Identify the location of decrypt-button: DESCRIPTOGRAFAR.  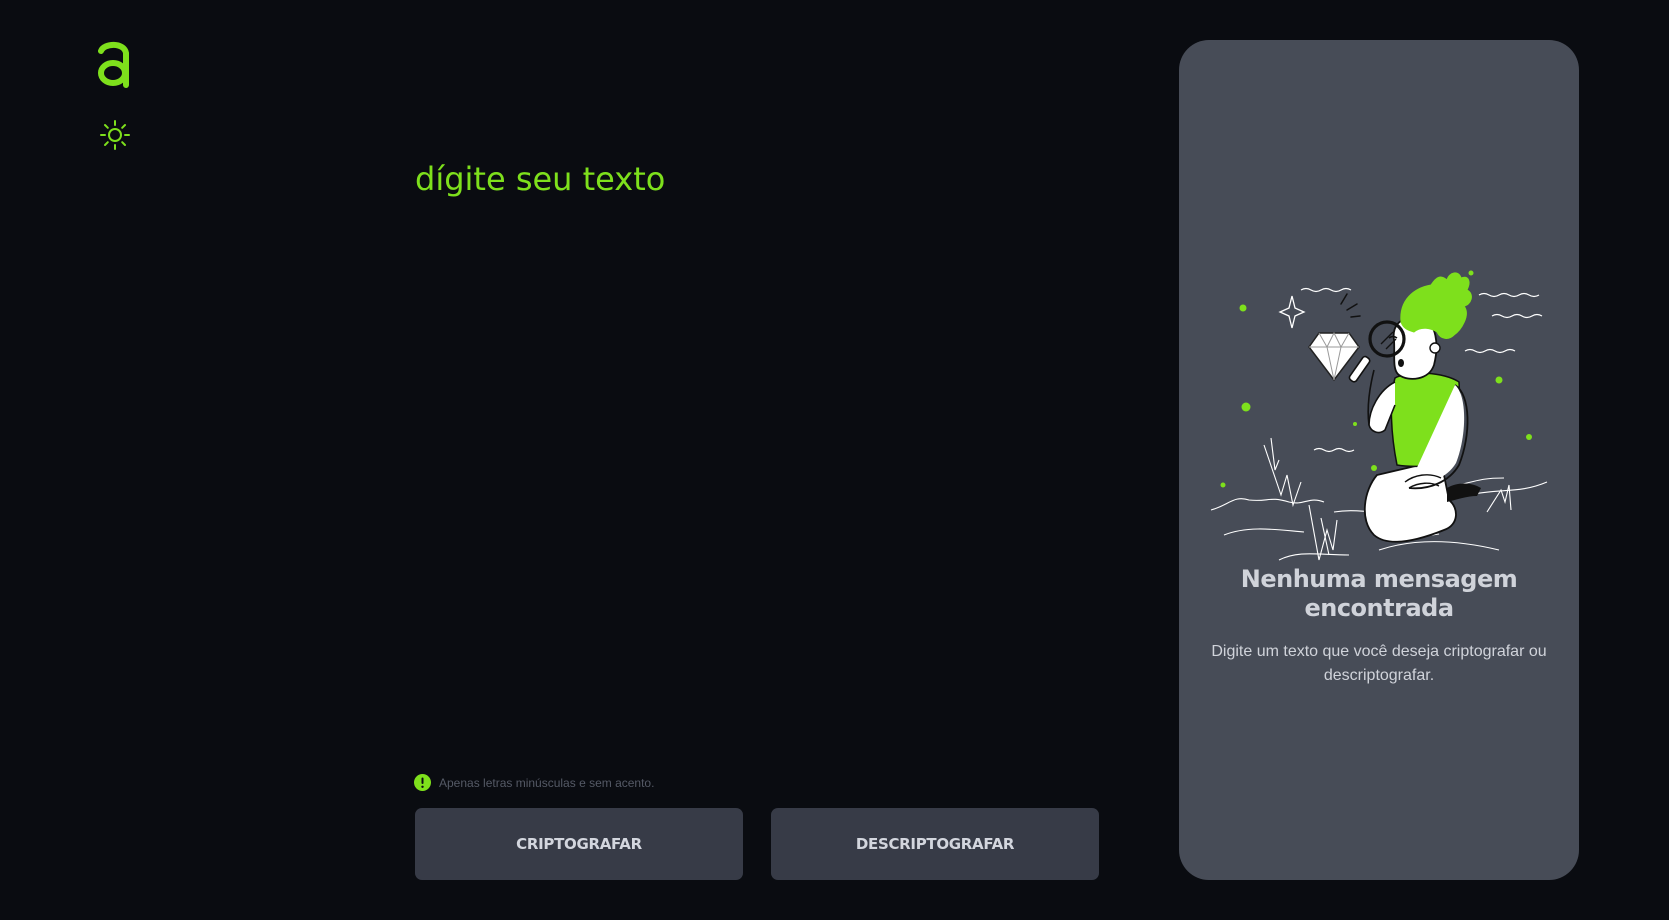
(935, 844).